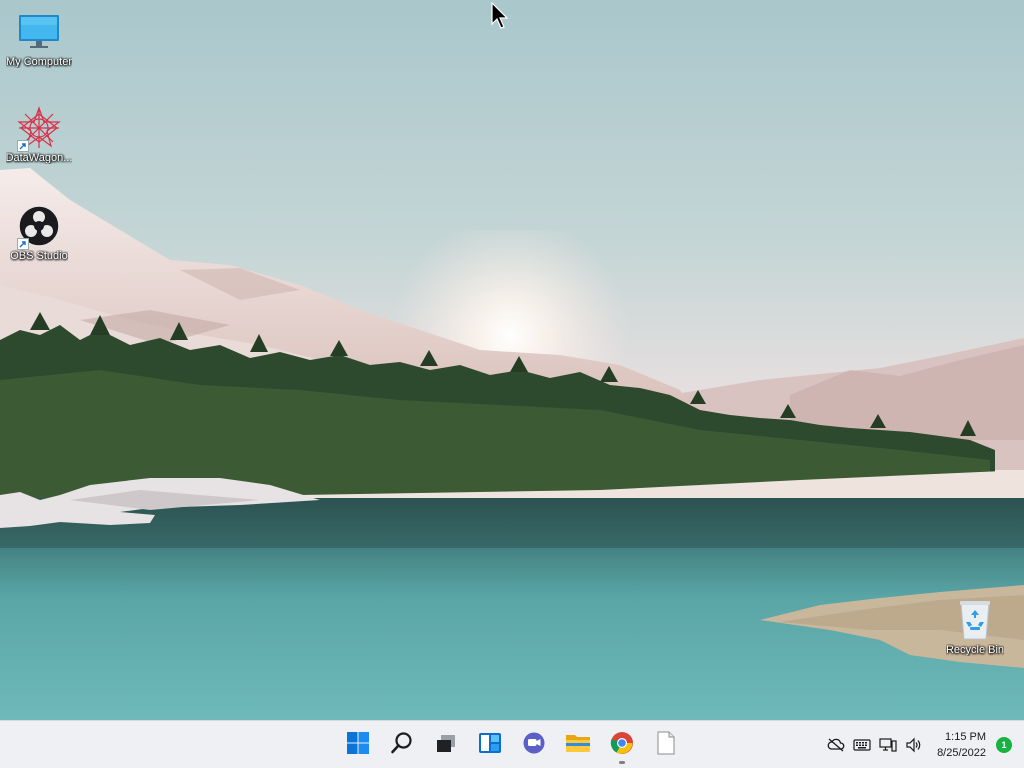  I want to click on recycle-bin-icon, so click(975, 620).